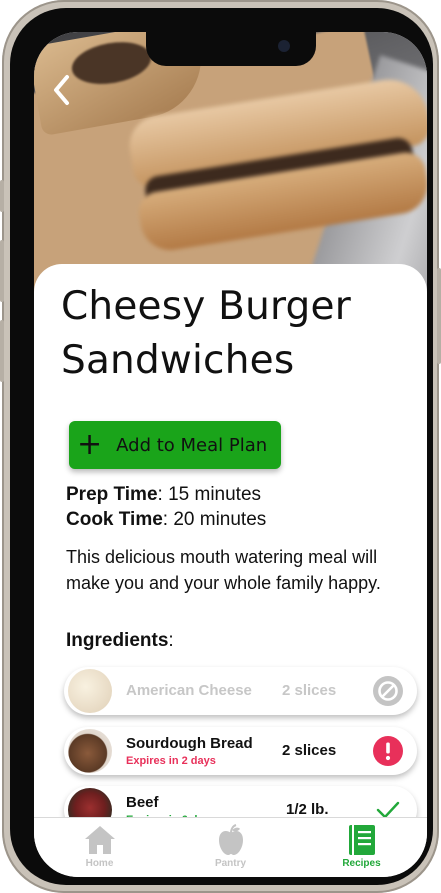 This screenshot has width=441, height=893. I want to click on nav-label-recipes: Recipes, so click(361, 863).